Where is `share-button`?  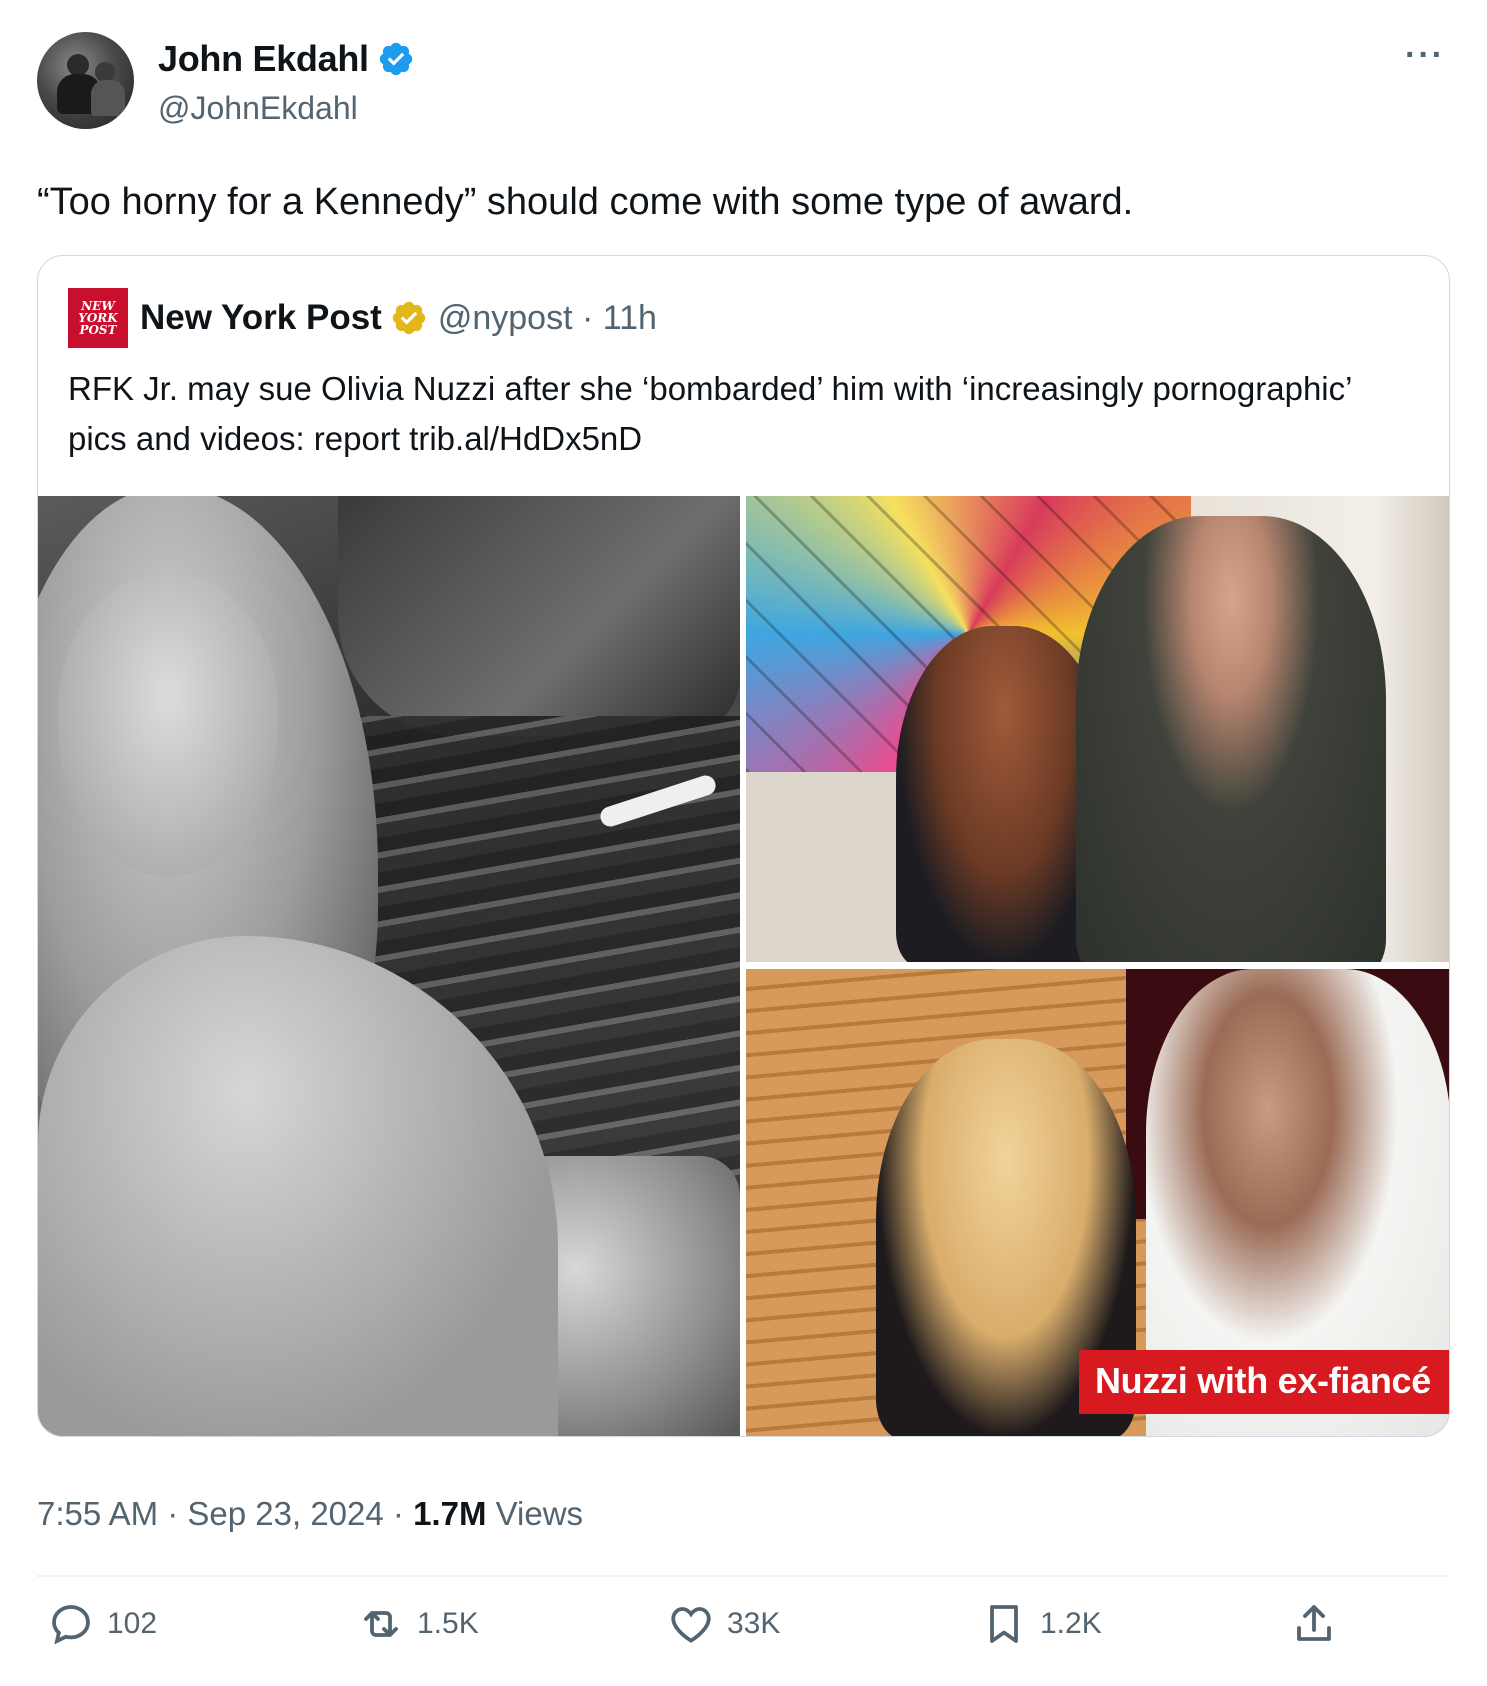
share-button is located at coordinates (1314, 1624).